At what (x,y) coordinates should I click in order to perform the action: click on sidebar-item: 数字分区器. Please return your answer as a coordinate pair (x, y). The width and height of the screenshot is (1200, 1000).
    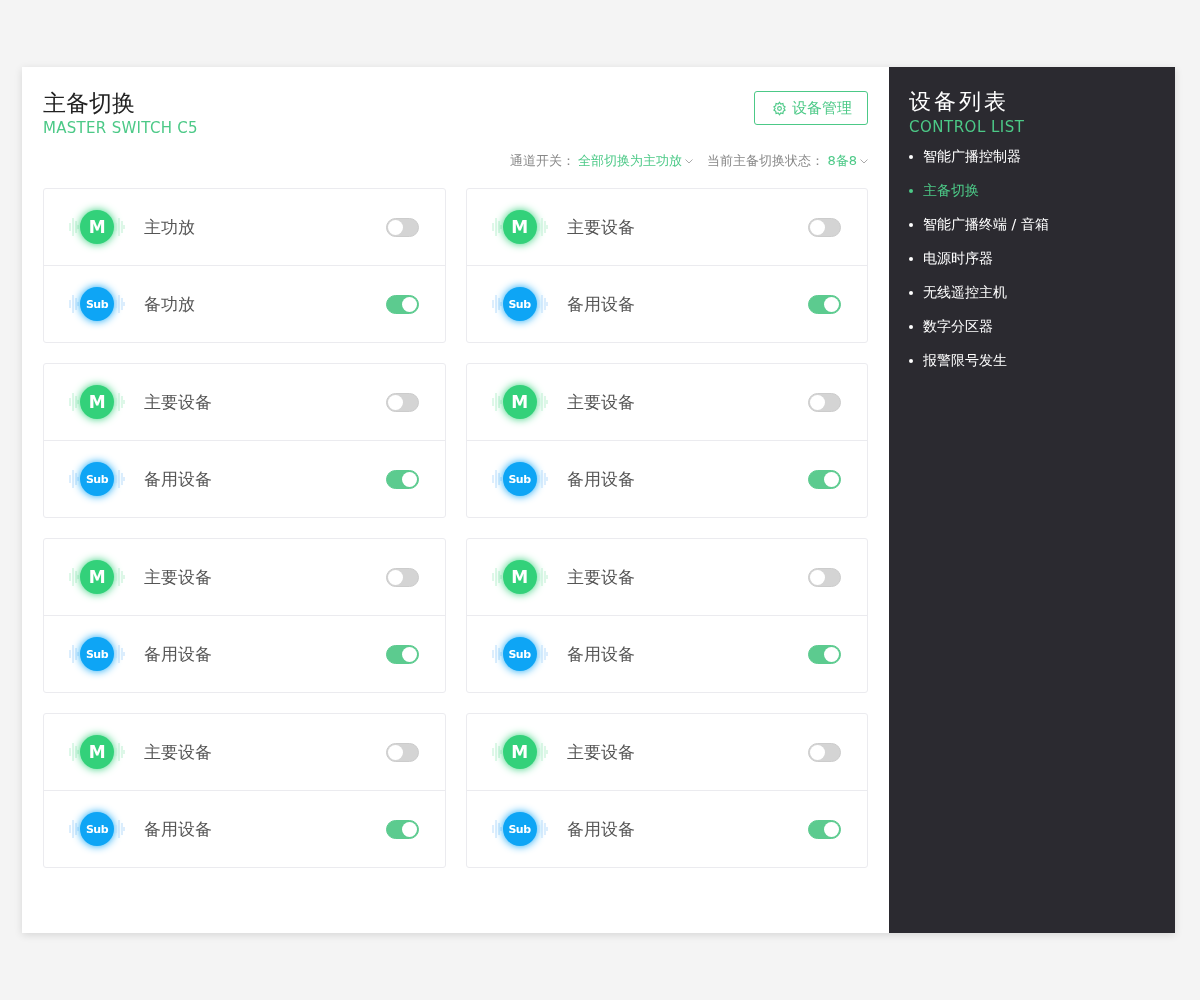
    Looking at the image, I should click on (958, 326).